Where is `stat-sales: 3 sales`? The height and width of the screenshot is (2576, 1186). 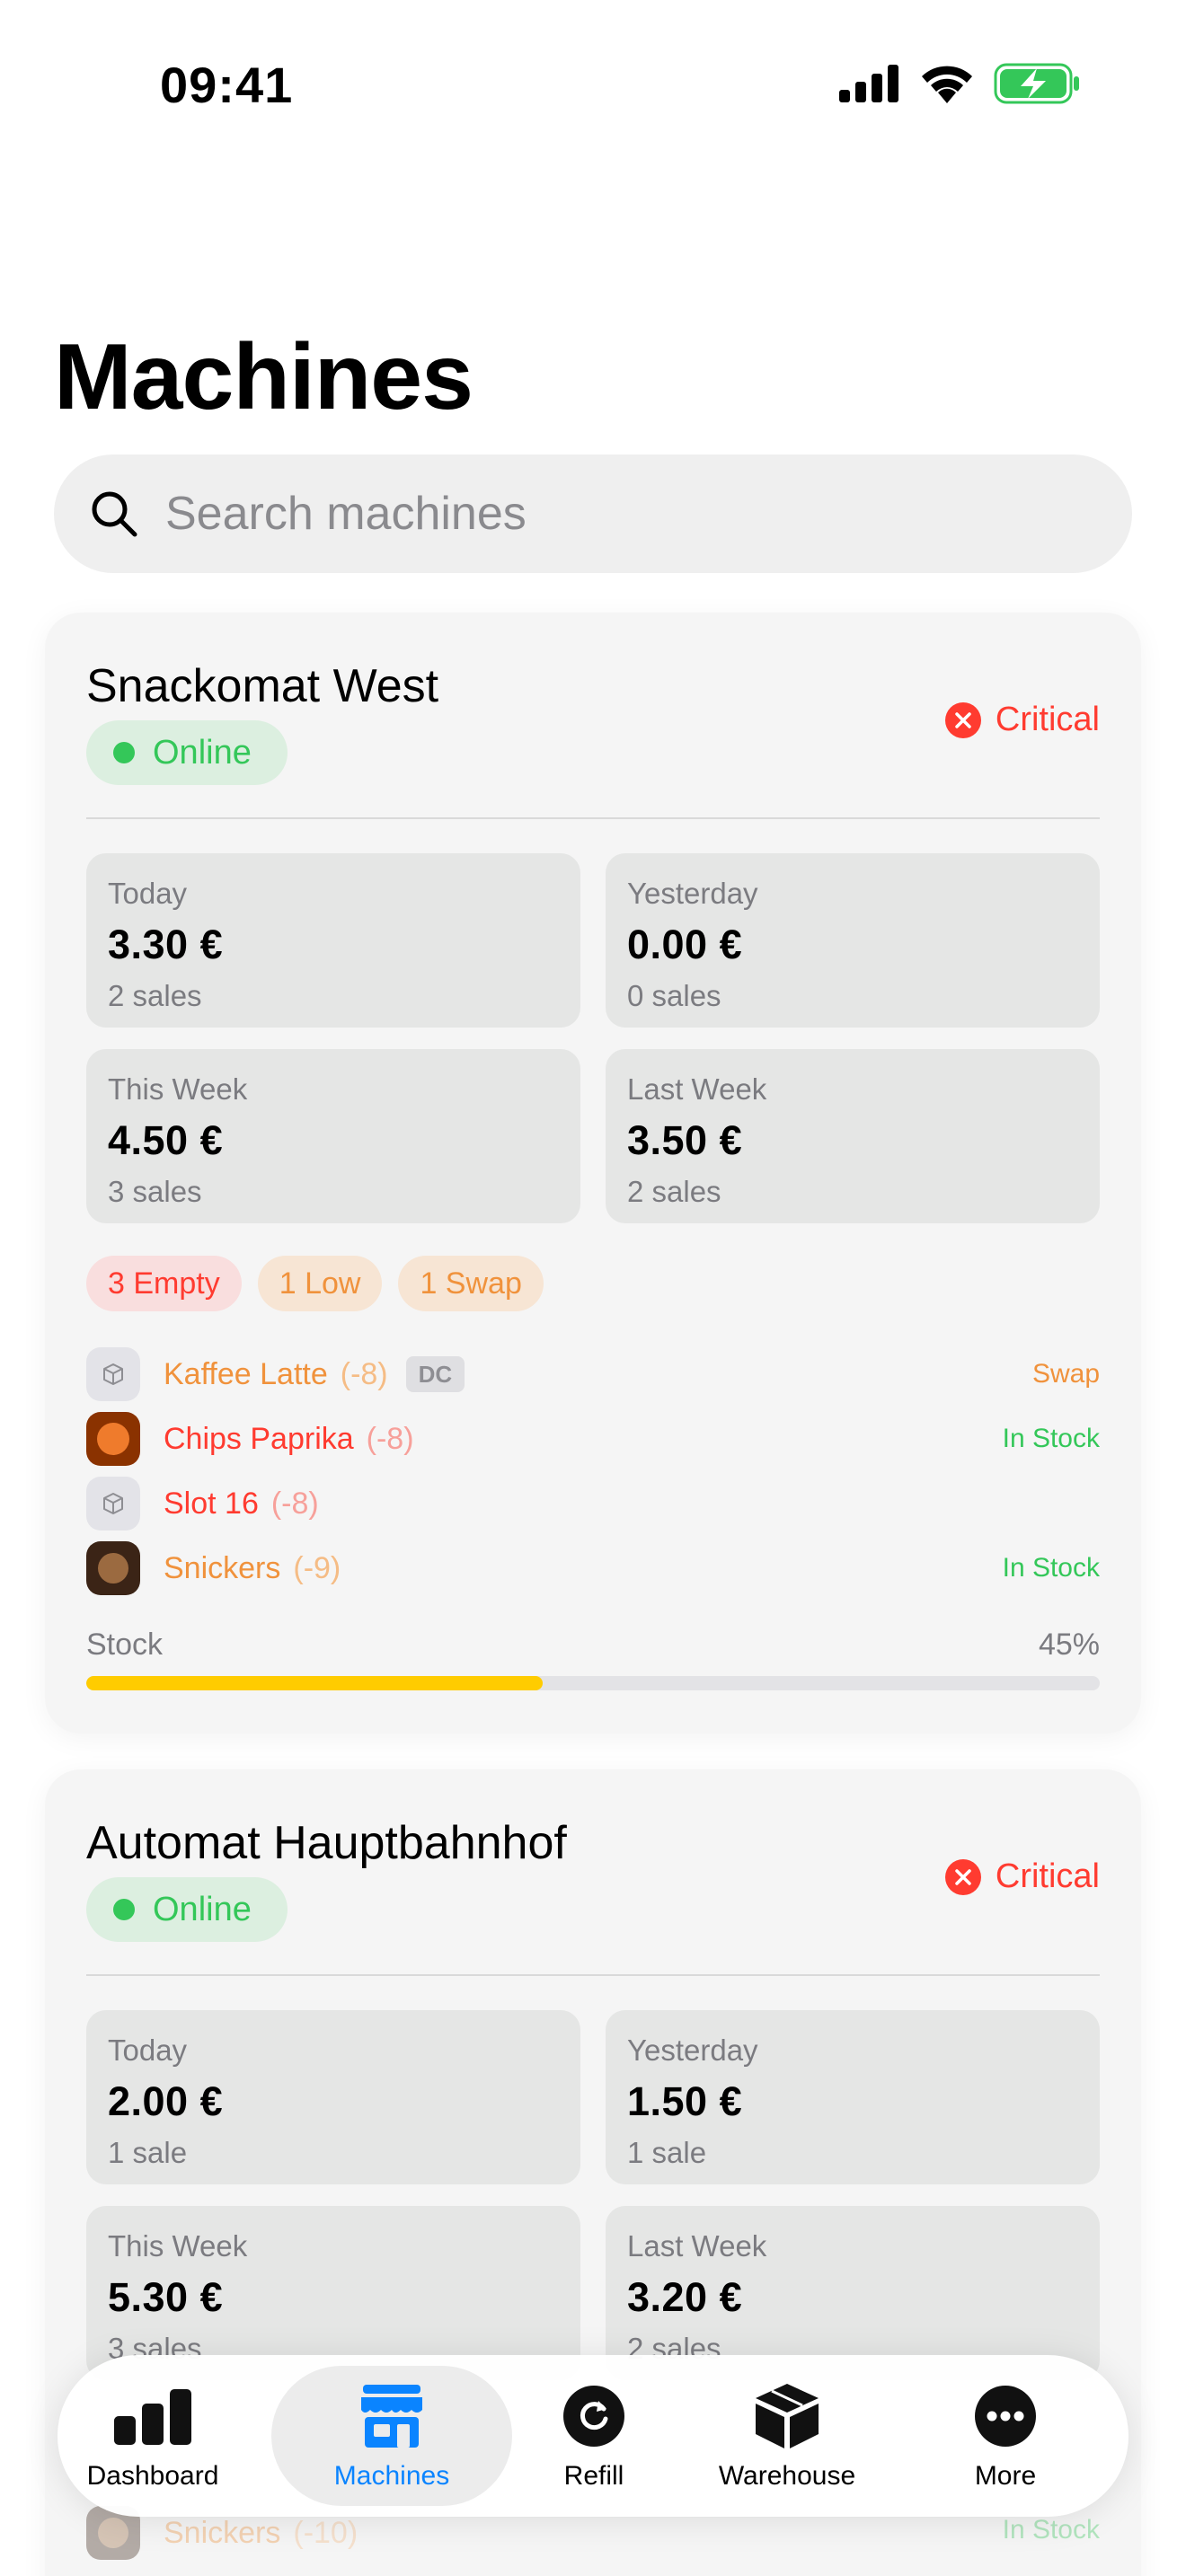 stat-sales: 3 sales is located at coordinates (155, 1191).